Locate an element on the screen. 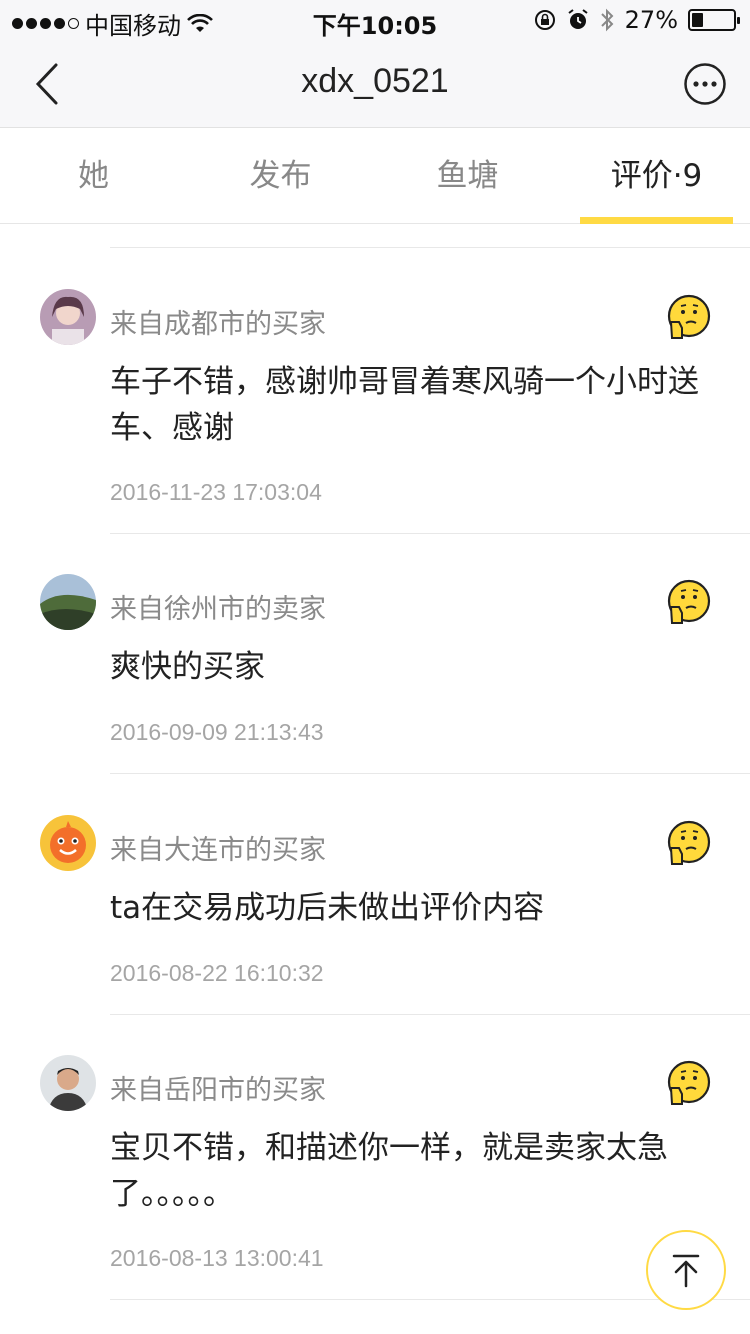  battery-icon is located at coordinates (714, 20).